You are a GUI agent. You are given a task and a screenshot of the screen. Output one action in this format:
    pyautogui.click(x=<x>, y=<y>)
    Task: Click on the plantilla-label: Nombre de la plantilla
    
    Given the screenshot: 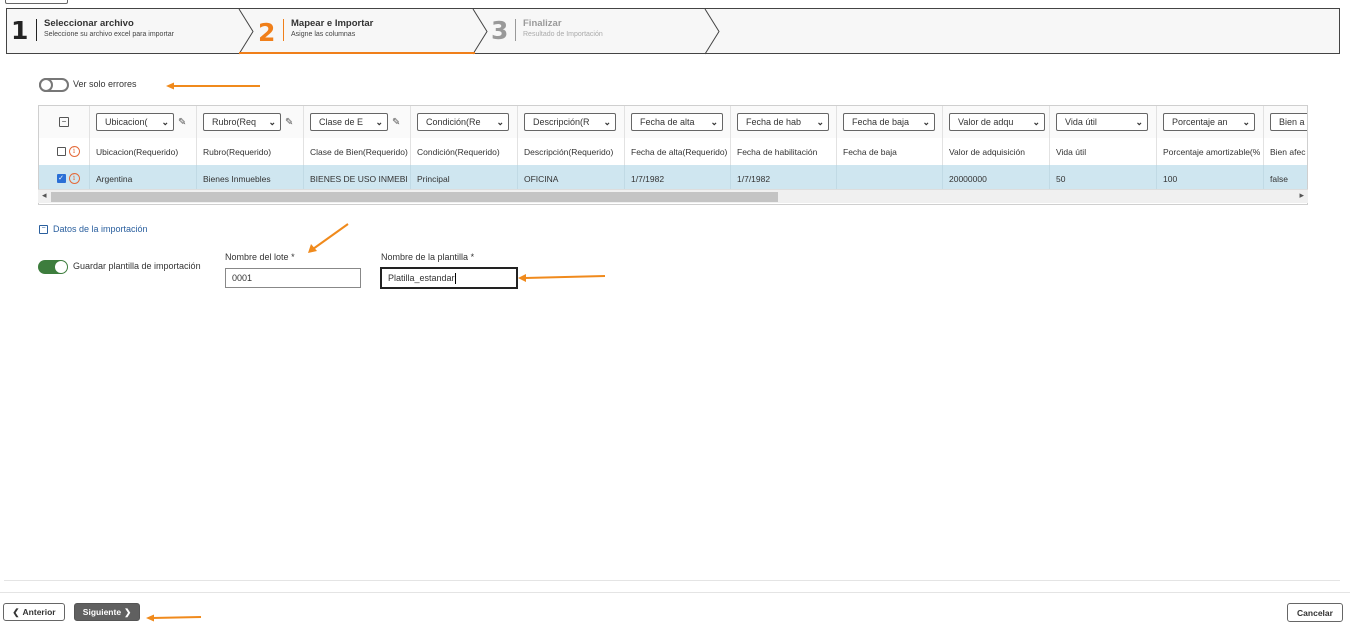 What is the action you would take?
    pyautogui.click(x=425, y=257)
    